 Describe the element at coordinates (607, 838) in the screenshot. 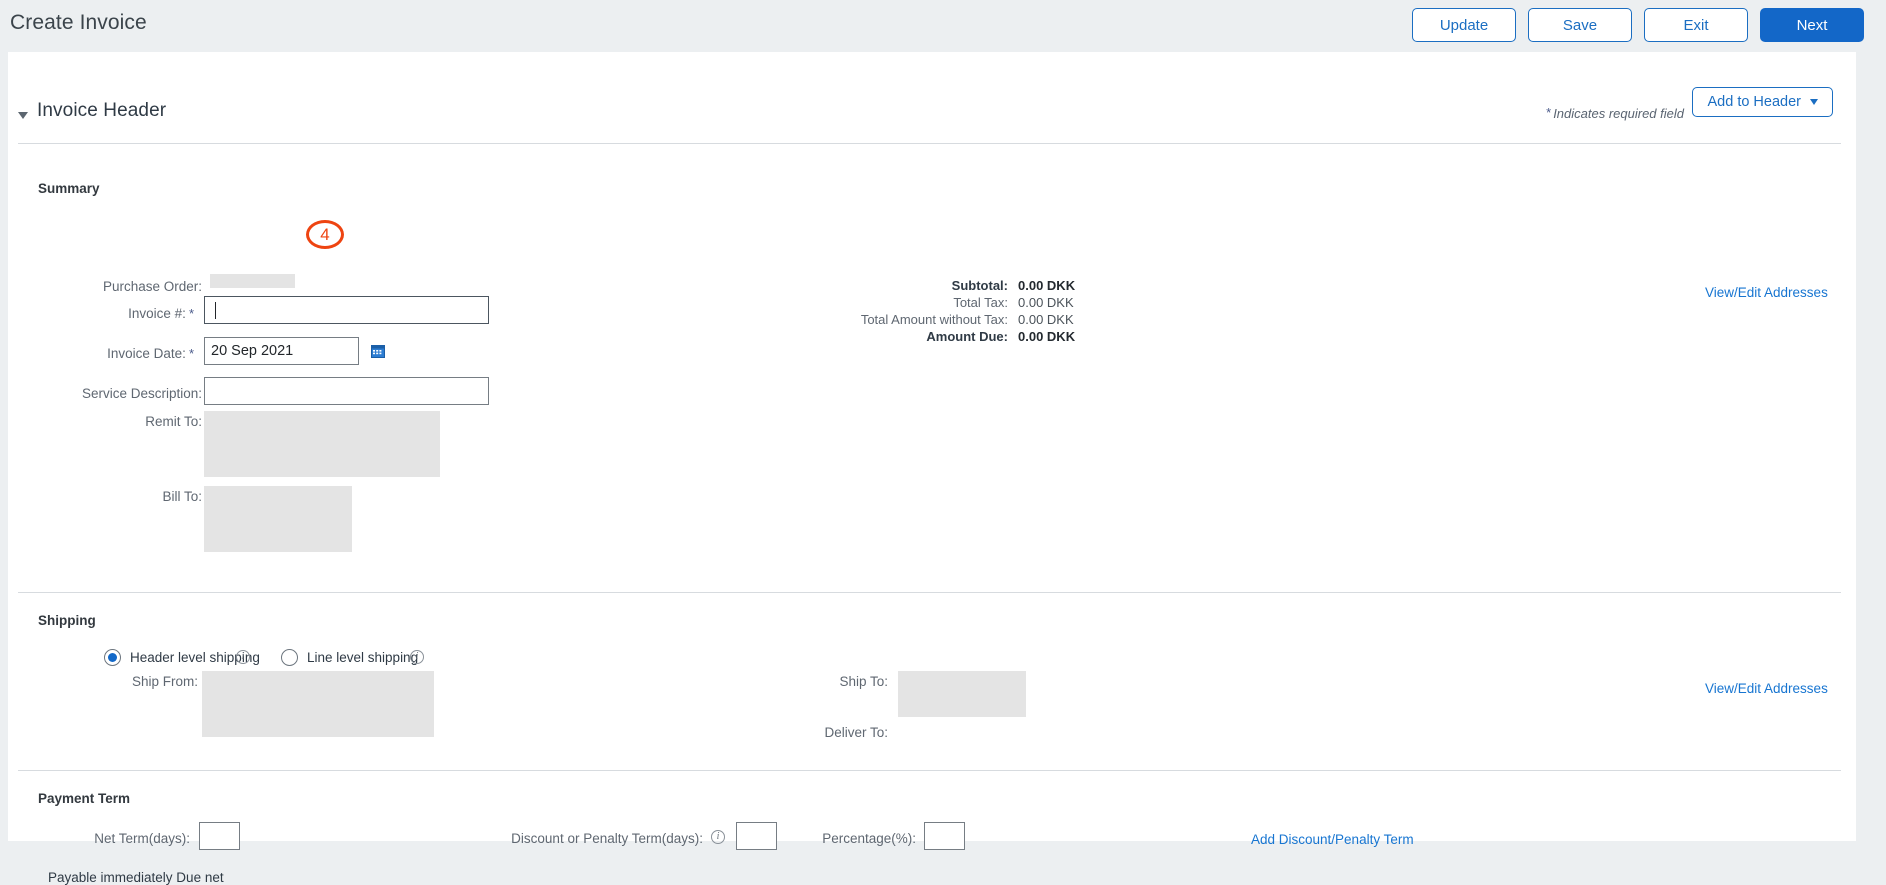

I see `discount-penalty-term-label: Discount or Penalty Term(days):` at that location.